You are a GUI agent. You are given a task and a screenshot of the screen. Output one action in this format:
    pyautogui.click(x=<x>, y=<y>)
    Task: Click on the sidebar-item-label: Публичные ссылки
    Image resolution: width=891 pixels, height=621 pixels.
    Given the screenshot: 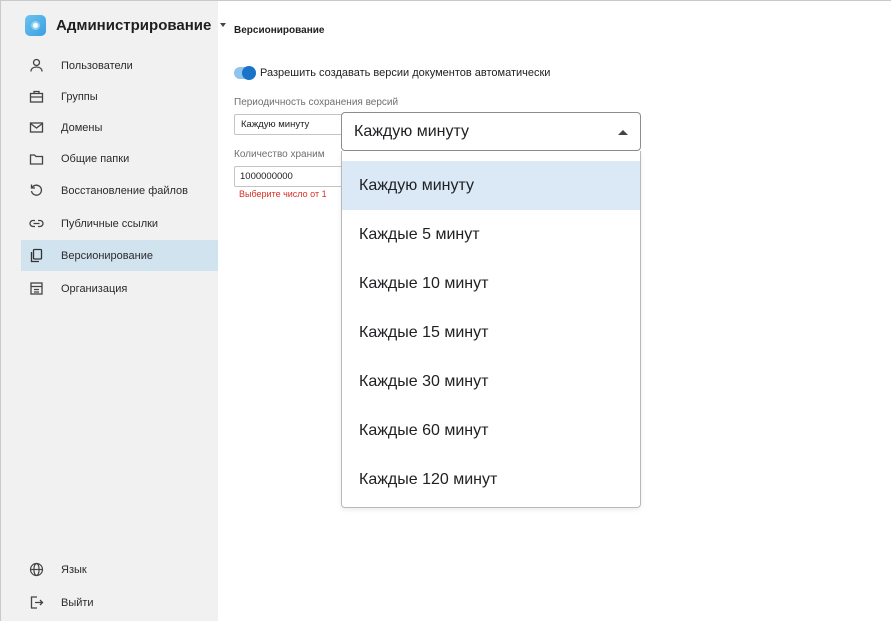 What is the action you would take?
    pyautogui.click(x=110, y=223)
    